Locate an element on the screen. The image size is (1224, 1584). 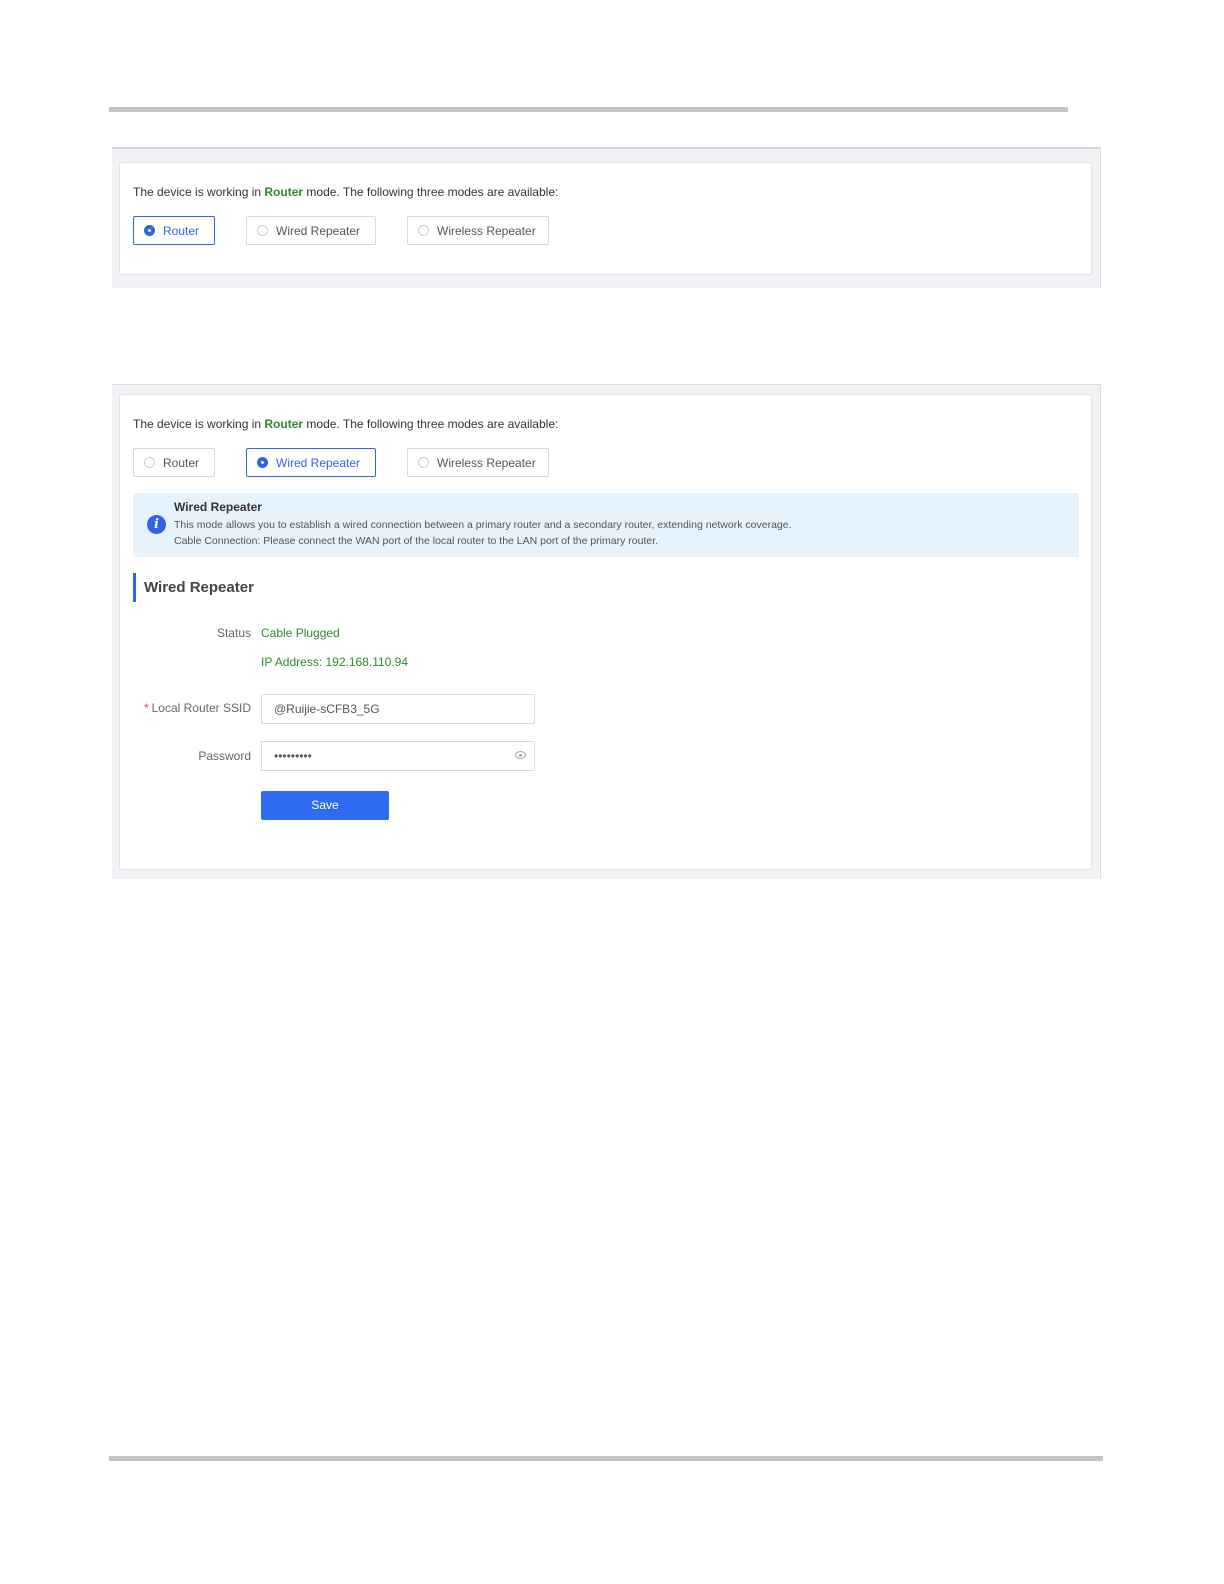
ssid-label: * Local Router SSID is located at coordinates (191, 708).